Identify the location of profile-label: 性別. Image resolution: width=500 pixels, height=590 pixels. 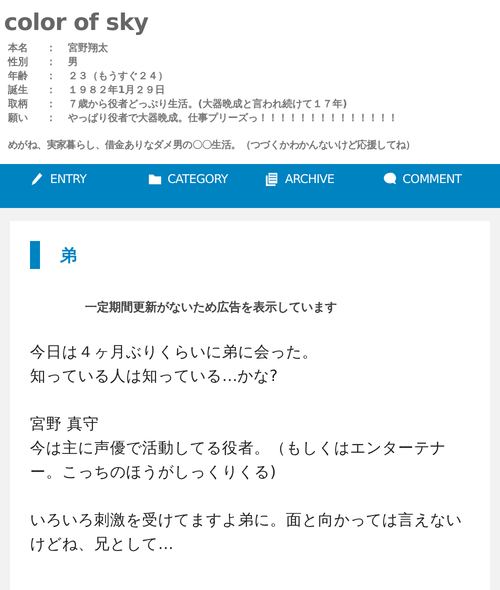
(18, 63).